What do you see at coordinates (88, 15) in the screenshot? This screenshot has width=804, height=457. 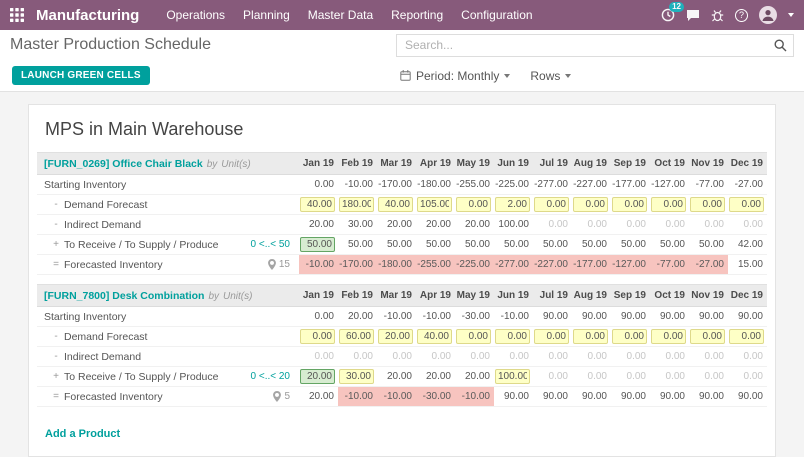 I see `app-title: Manufacturing` at bounding box center [88, 15].